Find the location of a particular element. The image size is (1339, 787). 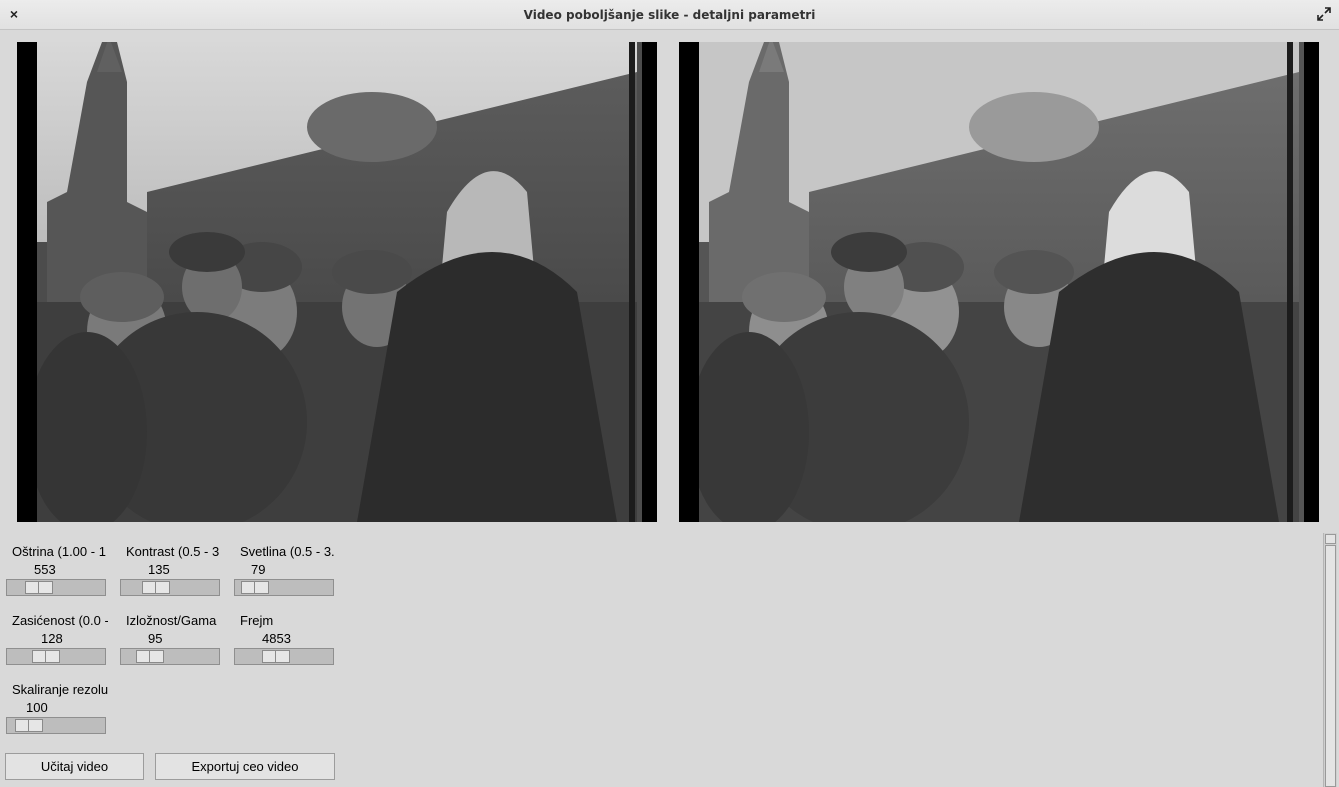

saturation-slider is located at coordinates (56, 656).